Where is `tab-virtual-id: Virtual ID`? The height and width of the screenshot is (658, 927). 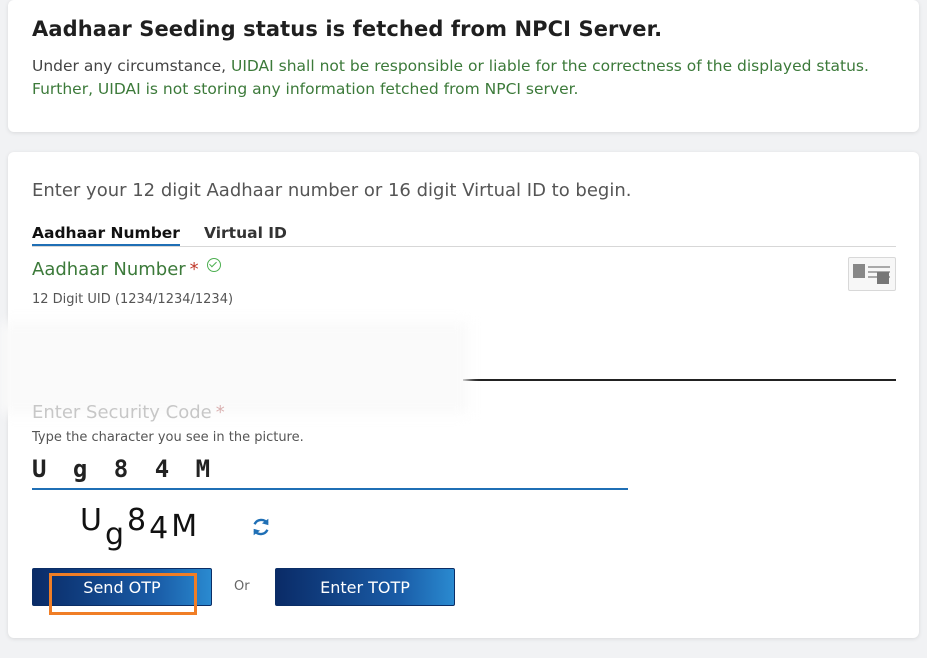
tab-virtual-id: Virtual ID is located at coordinates (245, 233).